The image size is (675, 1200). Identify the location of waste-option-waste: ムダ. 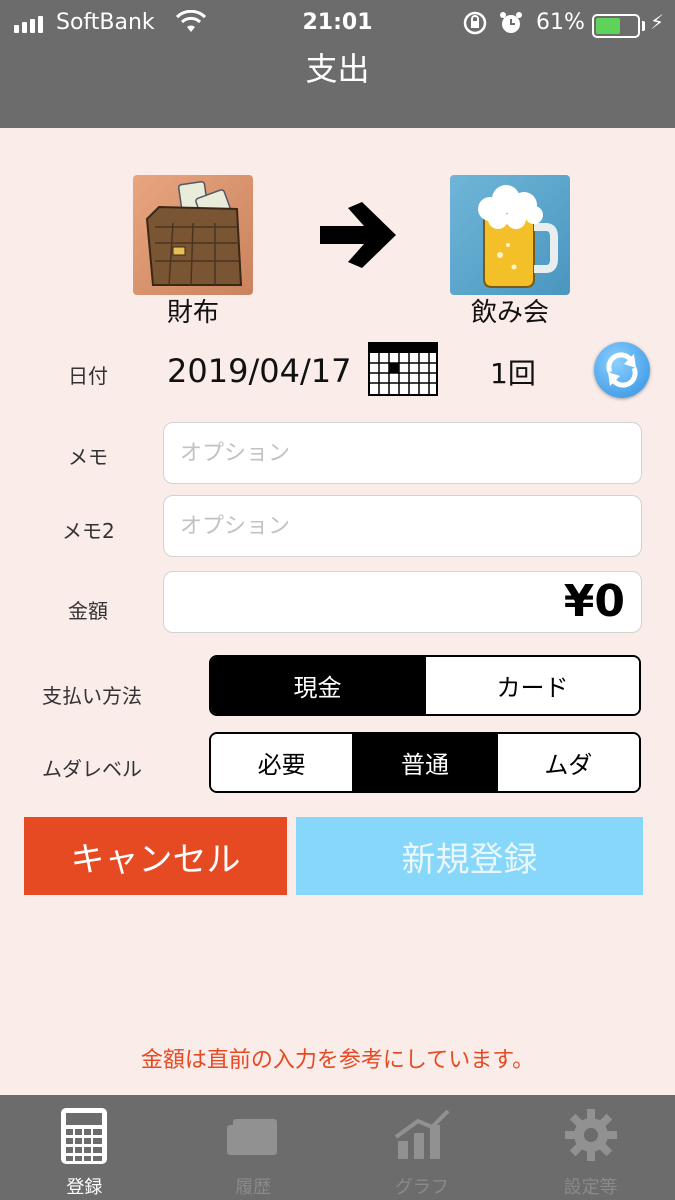
(567, 762).